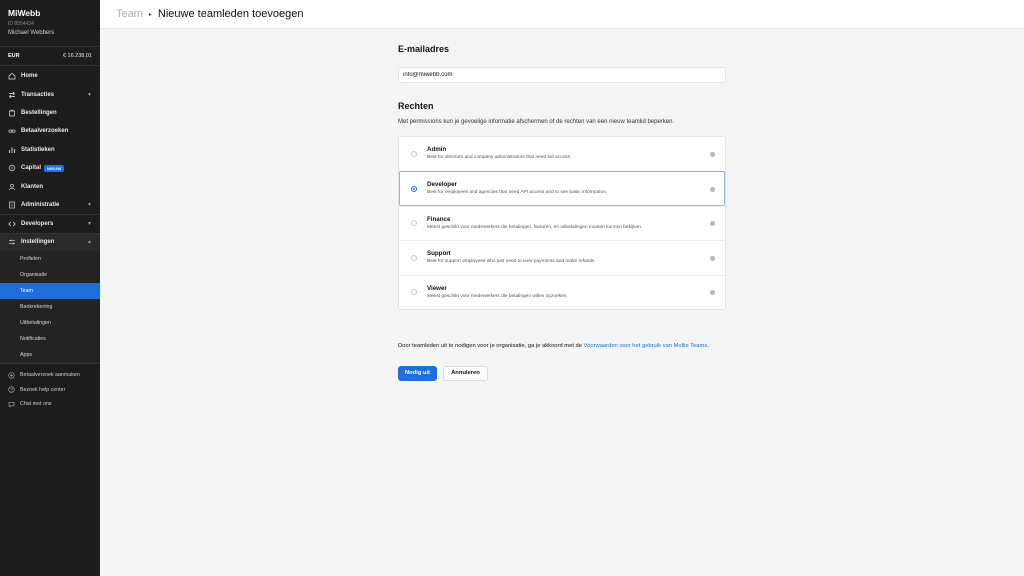 The height and width of the screenshot is (576, 1024). Describe the element at coordinates (708, 345) in the screenshot. I see `terms-end: .` at that location.